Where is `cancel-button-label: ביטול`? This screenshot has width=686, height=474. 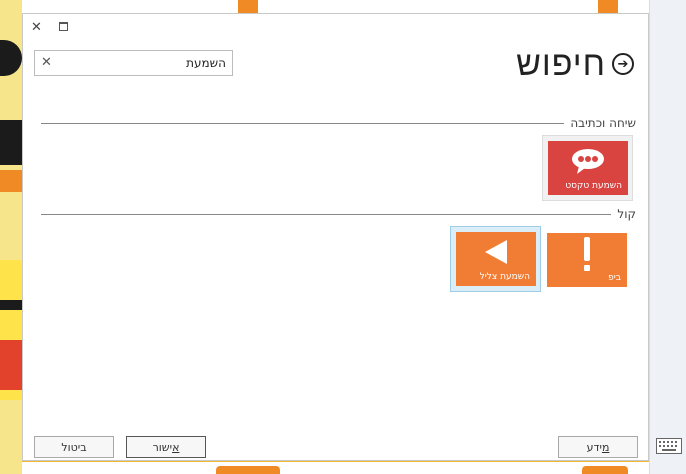 cancel-button-label: ביטול is located at coordinates (74, 447).